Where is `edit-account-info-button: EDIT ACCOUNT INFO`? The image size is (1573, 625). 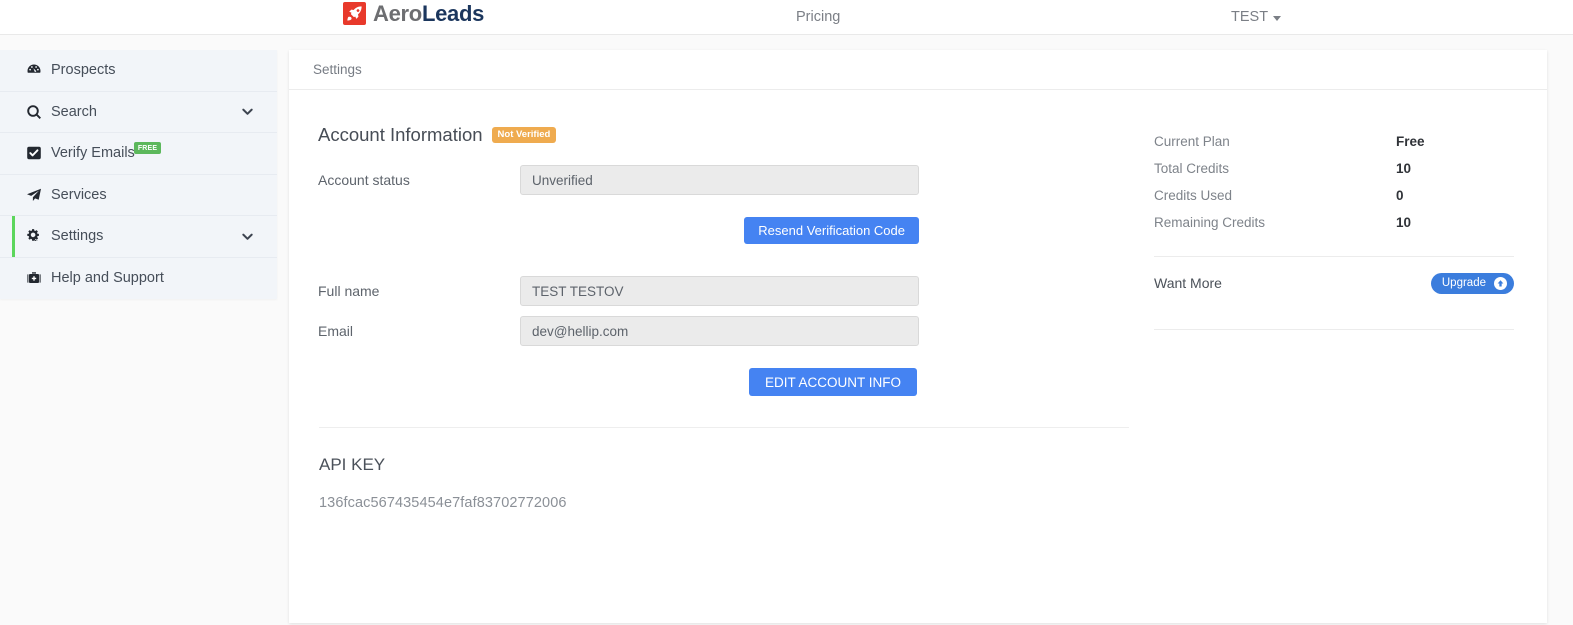
edit-account-info-button: EDIT ACCOUNT INFO is located at coordinates (832, 382).